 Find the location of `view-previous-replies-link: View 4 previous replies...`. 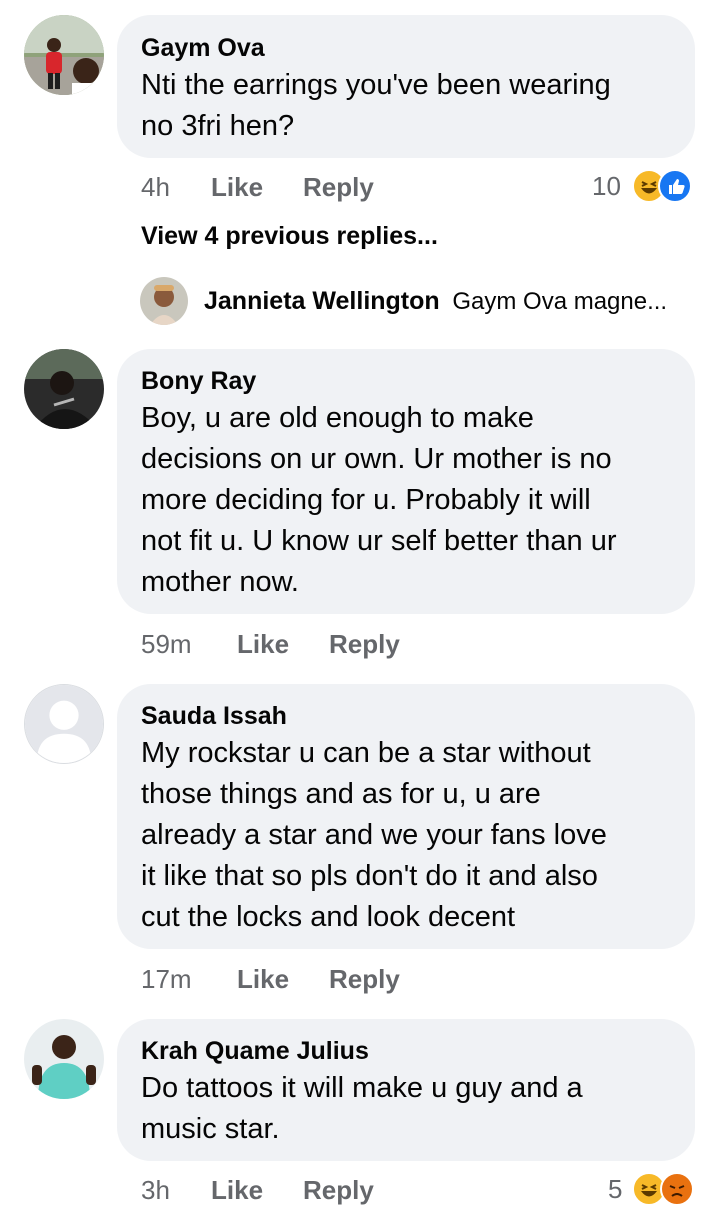

view-previous-replies-link: View 4 previous replies... is located at coordinates (289, 236).